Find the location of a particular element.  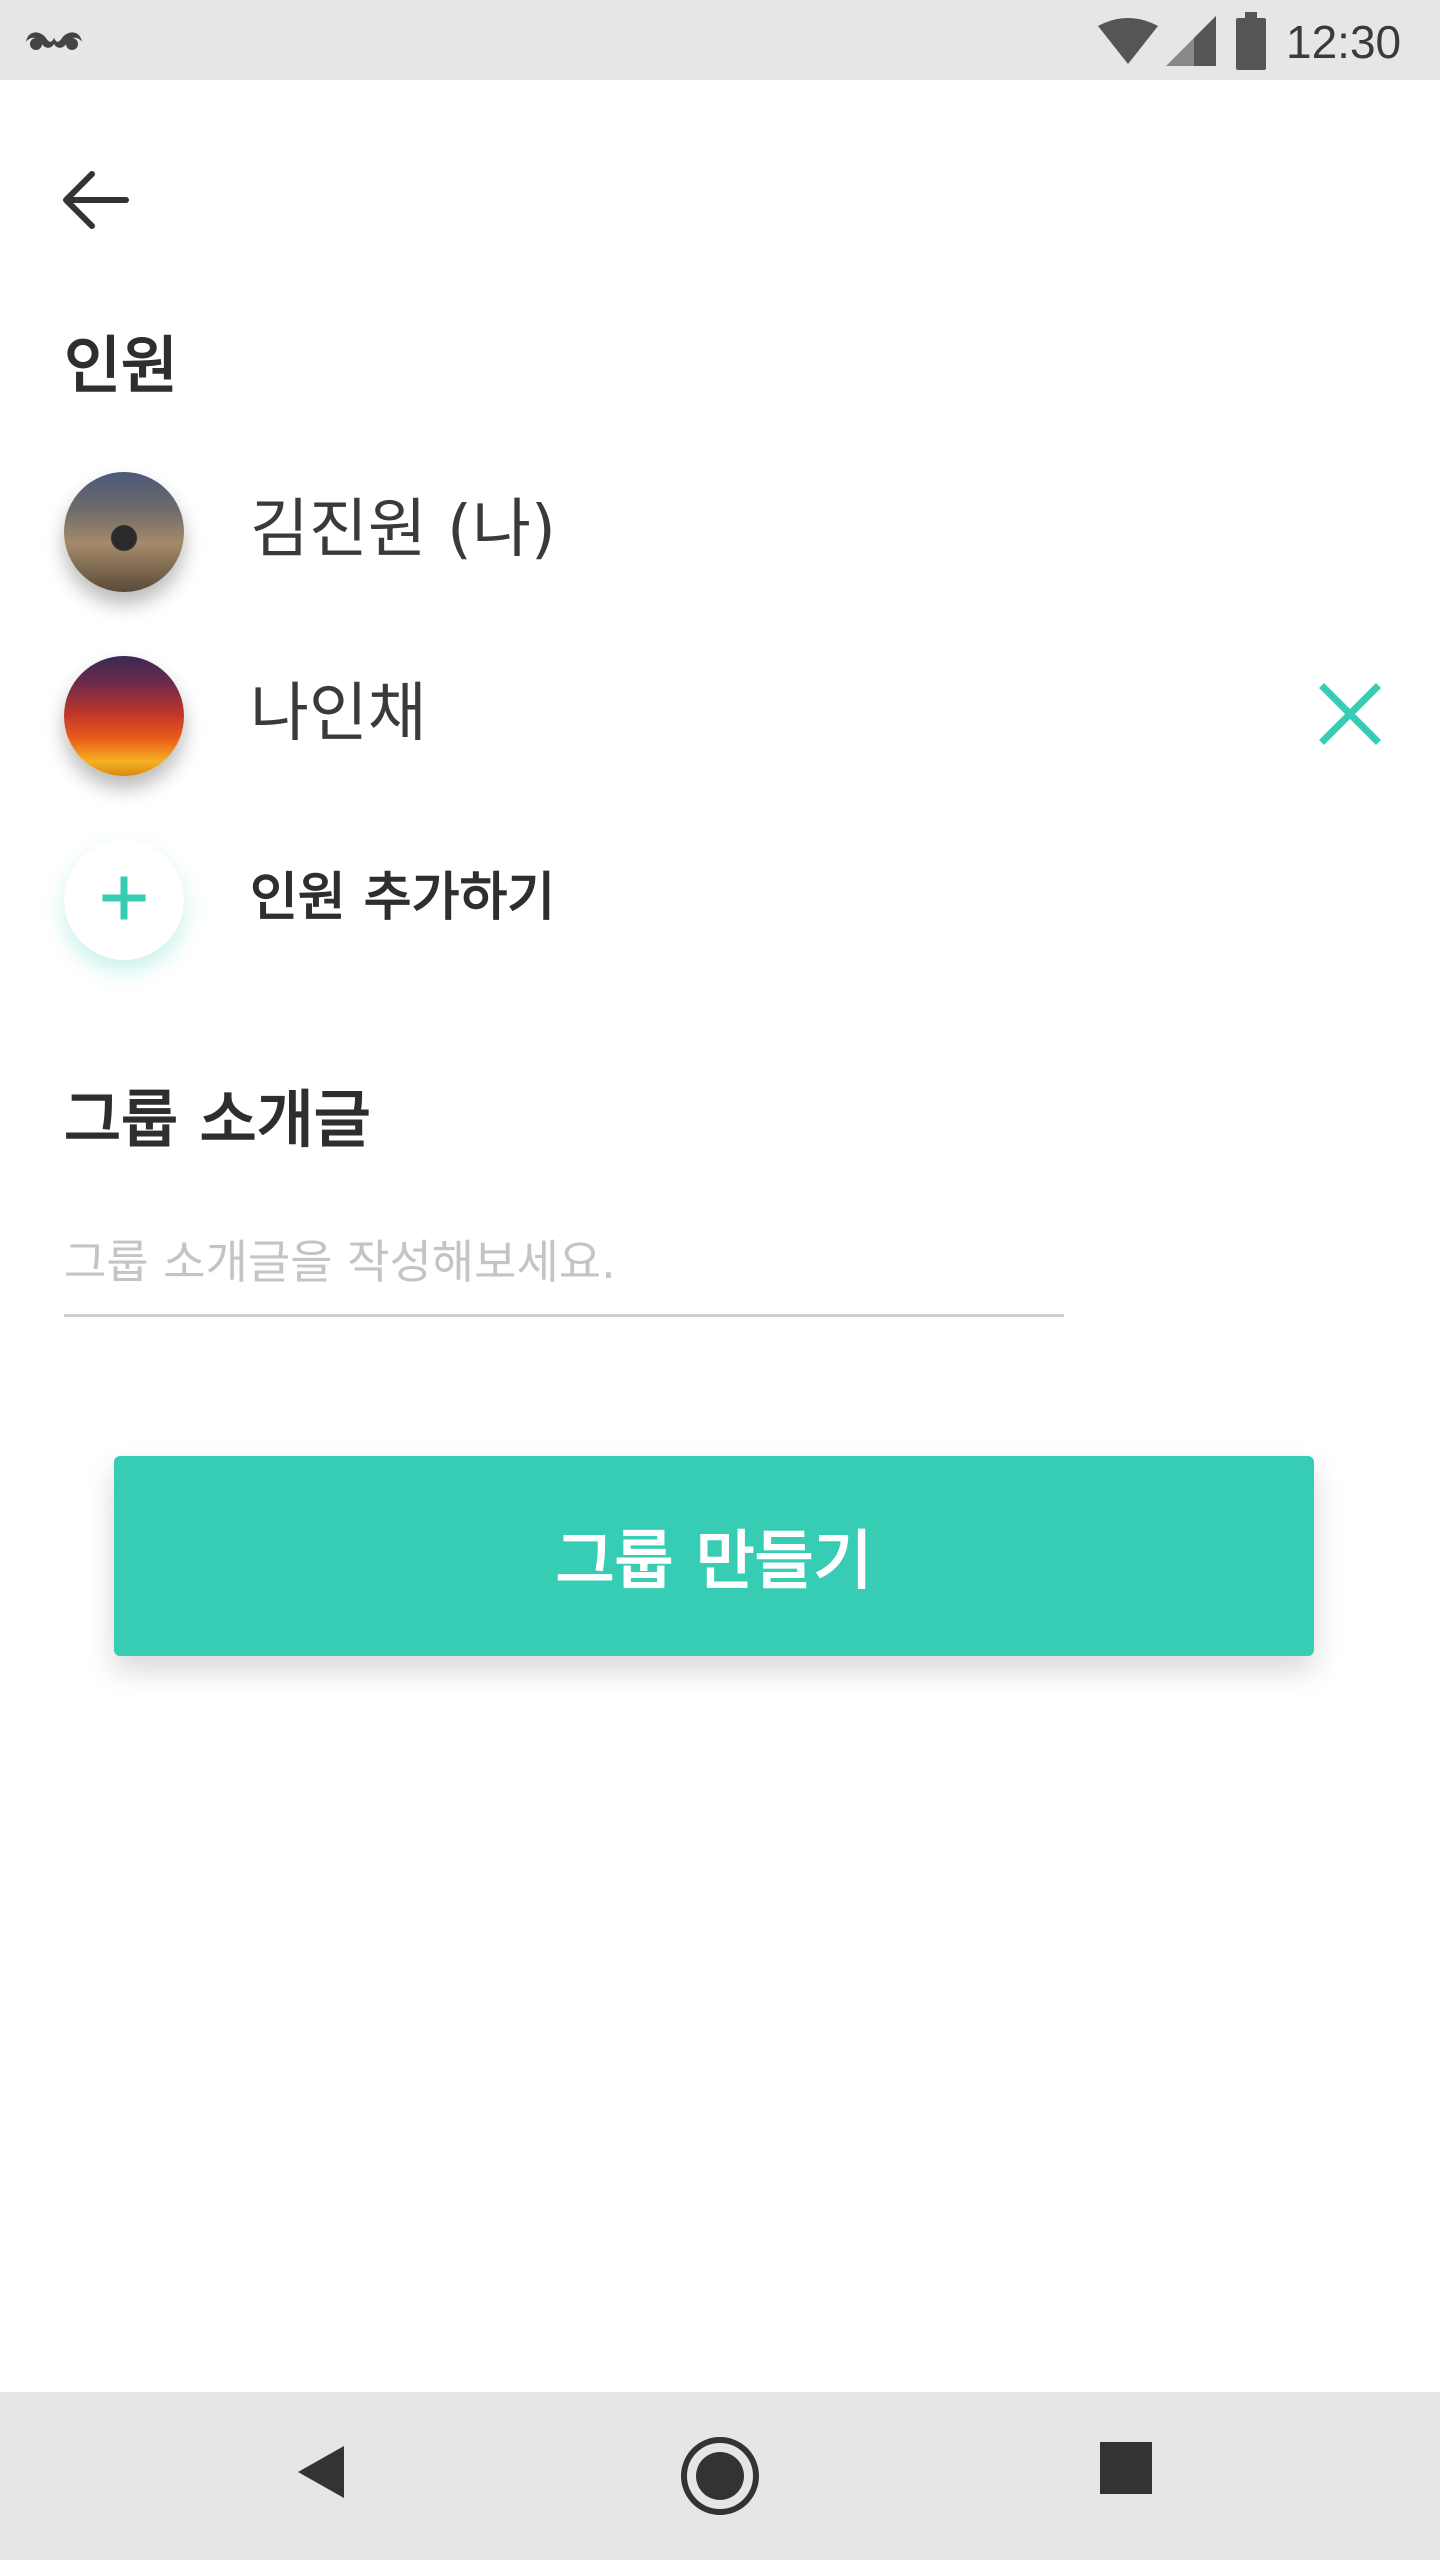

plus-icon is located at coordinates (124, 900).